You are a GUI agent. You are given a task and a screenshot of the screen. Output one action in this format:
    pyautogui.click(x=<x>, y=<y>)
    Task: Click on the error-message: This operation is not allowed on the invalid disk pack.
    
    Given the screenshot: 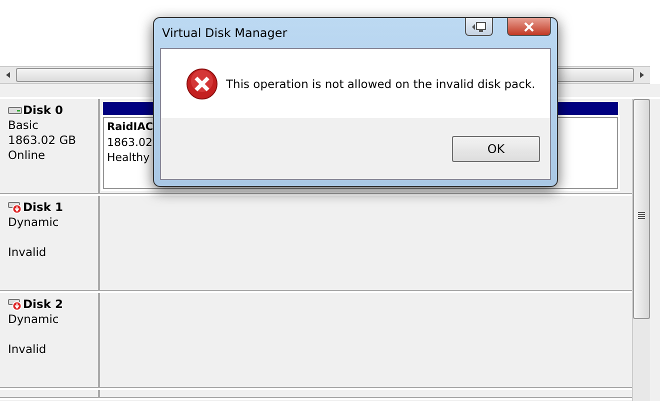 What is the action you would take?
    pyautogui.click(x=381, y=83)
    